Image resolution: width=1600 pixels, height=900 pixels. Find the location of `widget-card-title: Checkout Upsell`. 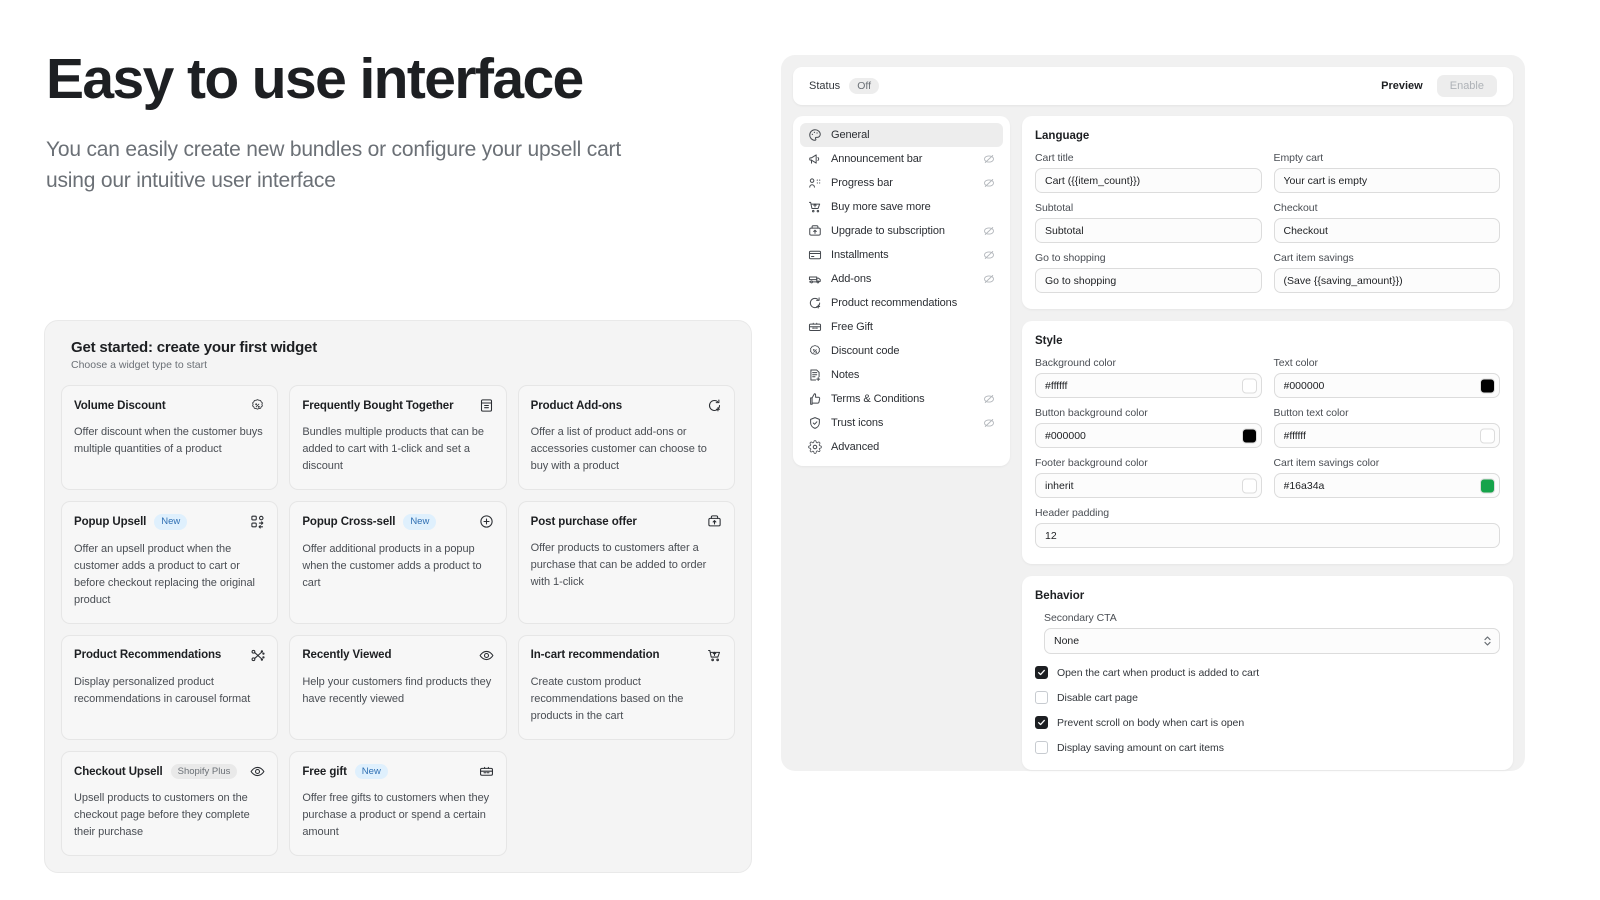

widget-card-title: Checkout Upsell is located at coordinates (118, 771).